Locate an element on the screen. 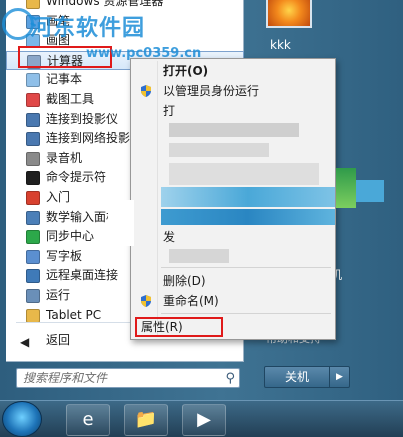  menu-label-open: 打开(O) is located at coordinates (186, 71).